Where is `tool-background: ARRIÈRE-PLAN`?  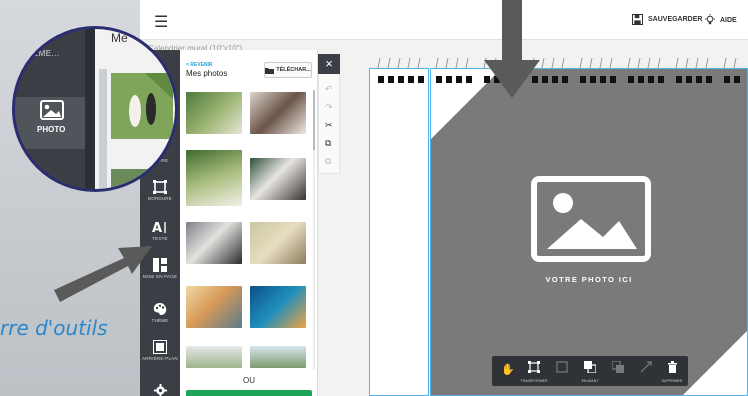
tool-background: ARRIÈRE-PLAN is located at coordinates (160, 350).